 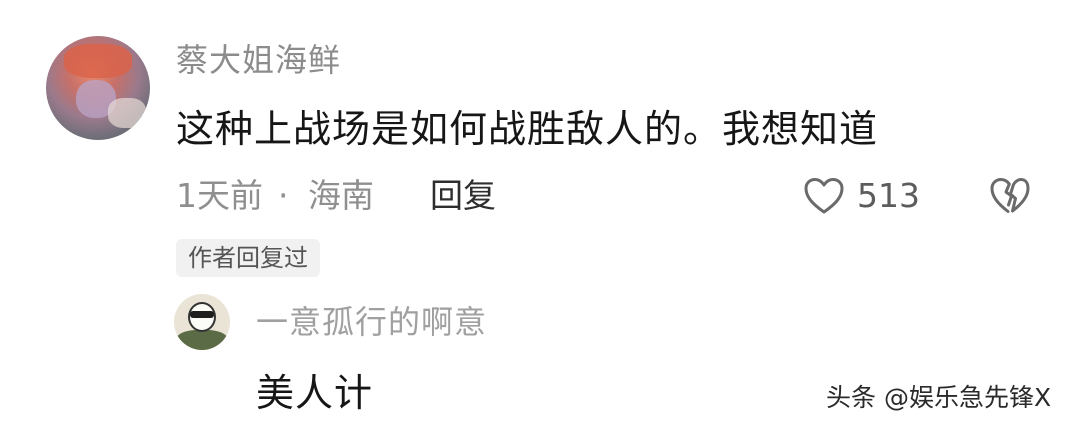 I want to click on reply-avatar, so click(x=202, y=322).